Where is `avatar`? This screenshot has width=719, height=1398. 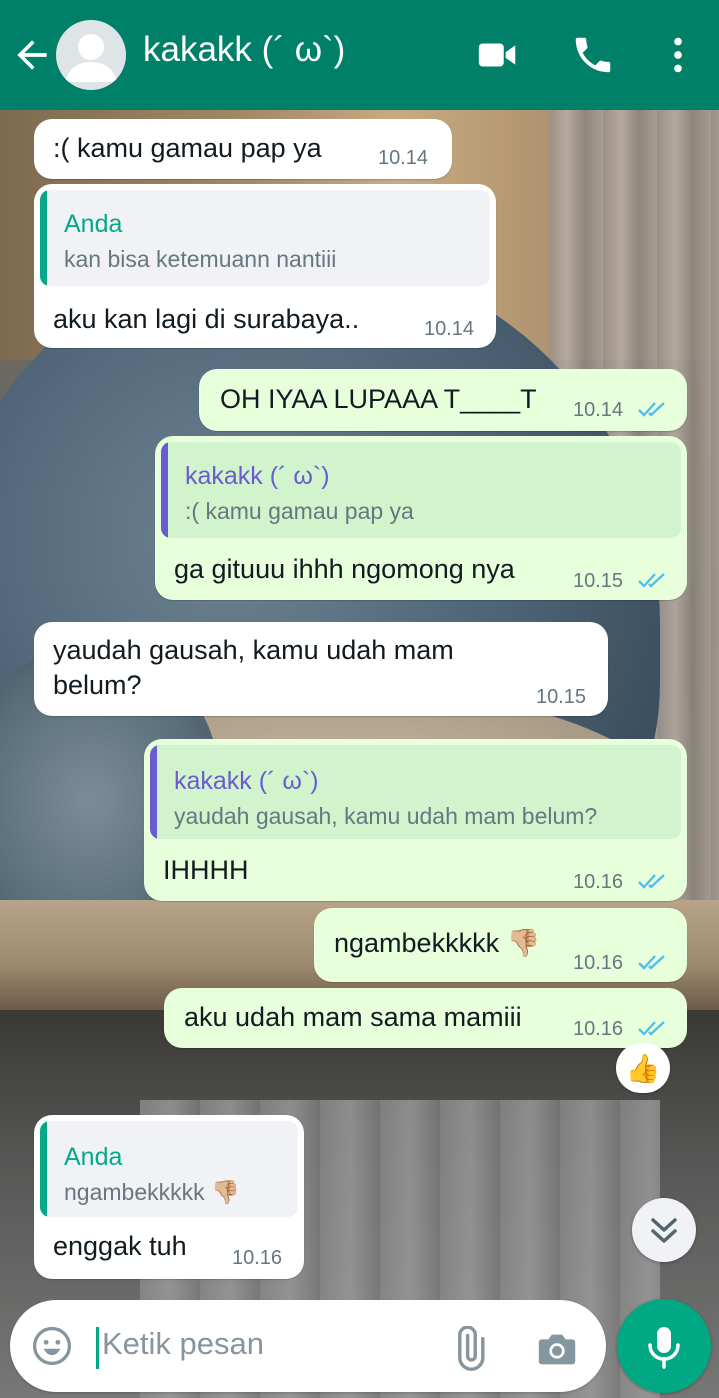
avatar is located at coordinates (91, 55).